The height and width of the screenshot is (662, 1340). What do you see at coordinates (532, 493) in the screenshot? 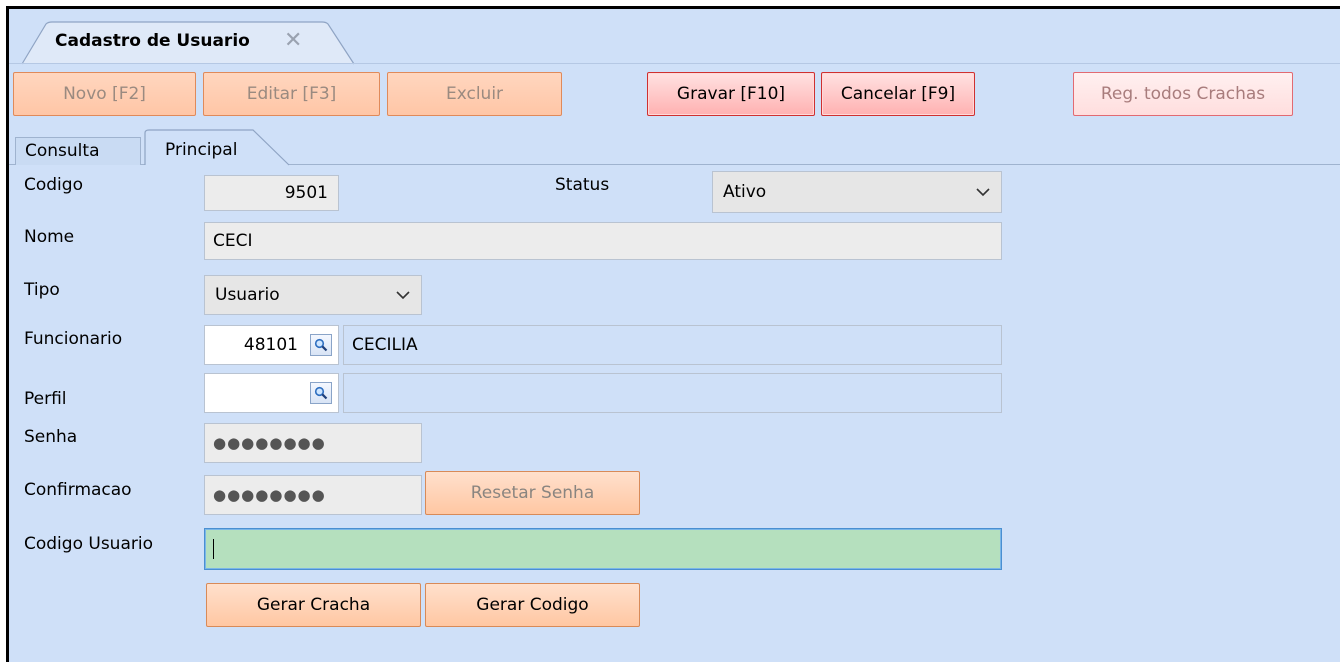
I see `resetar-senha-button: Resetar Senha` at bounding box center [532, 493].